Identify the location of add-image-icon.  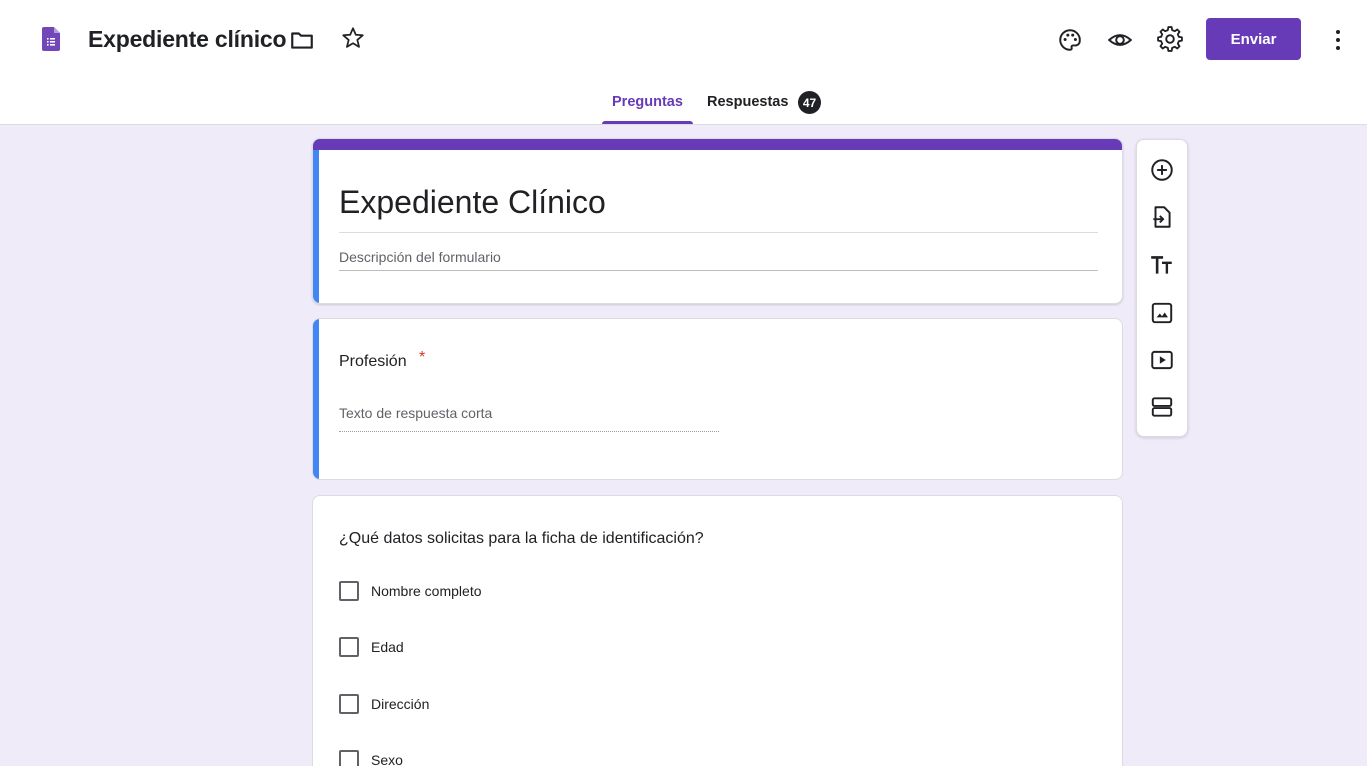
(1162, 313).